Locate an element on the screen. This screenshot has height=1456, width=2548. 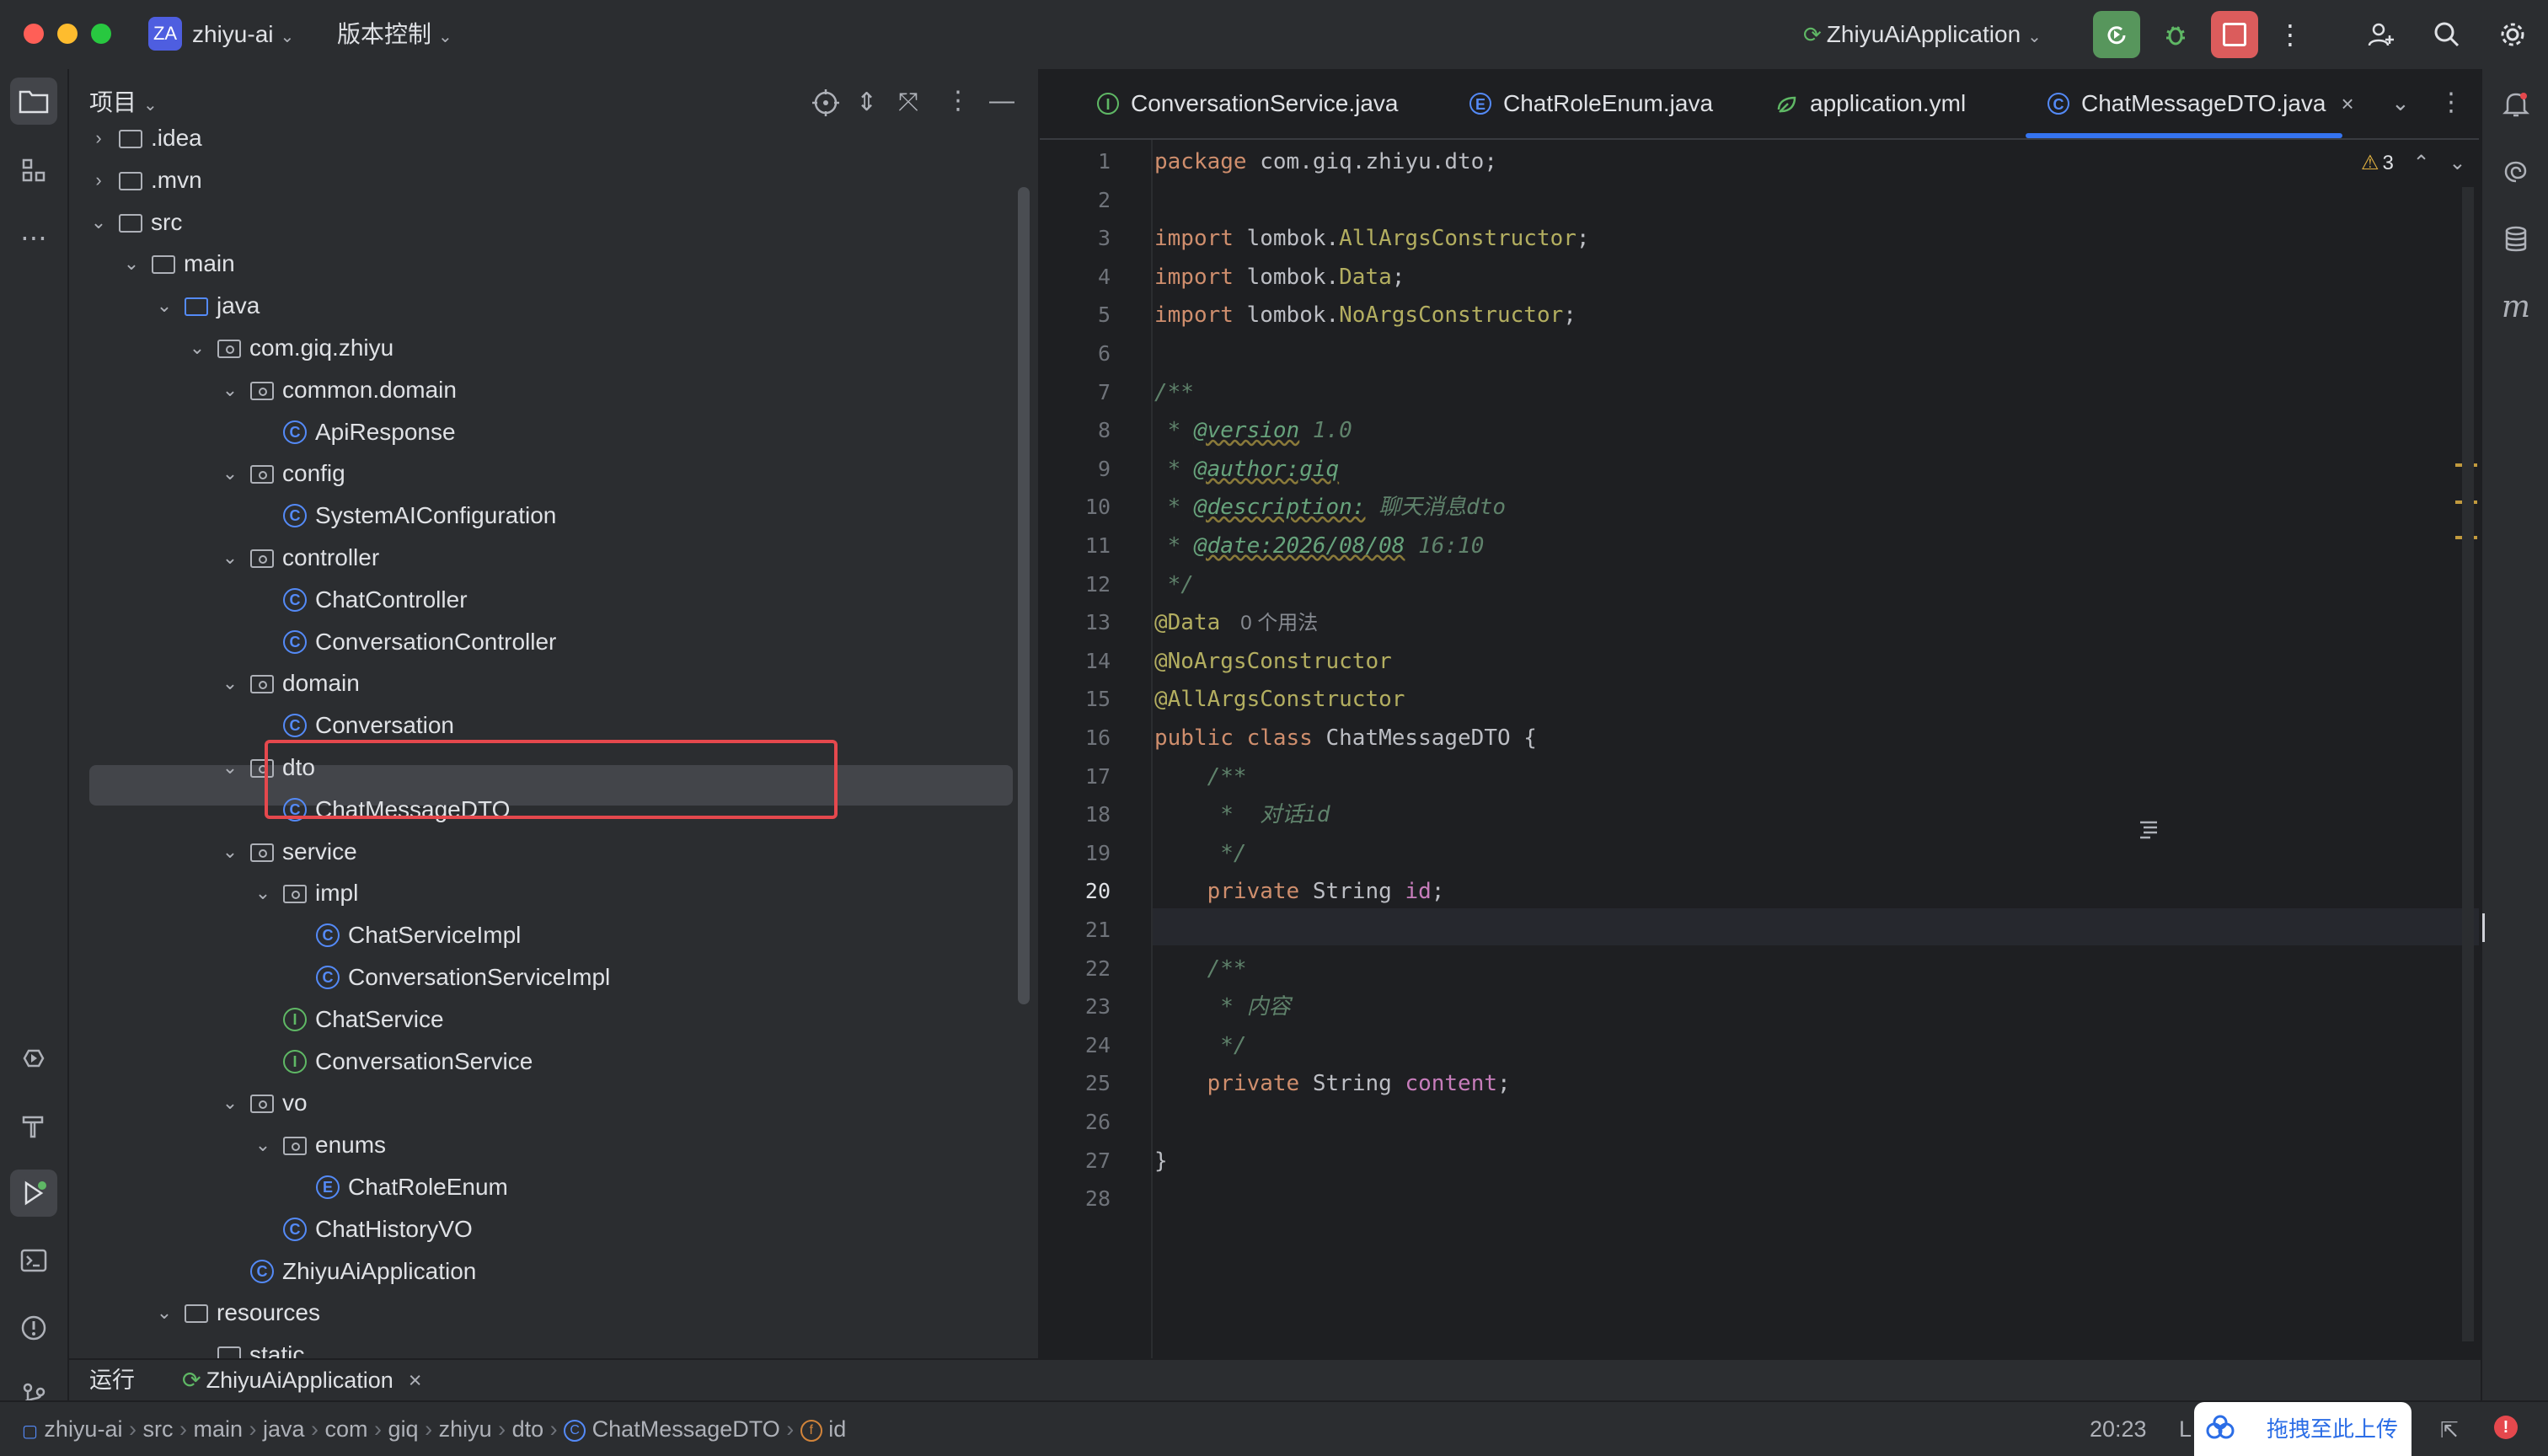
run-tool-button is located at coordinates (33, 1193).